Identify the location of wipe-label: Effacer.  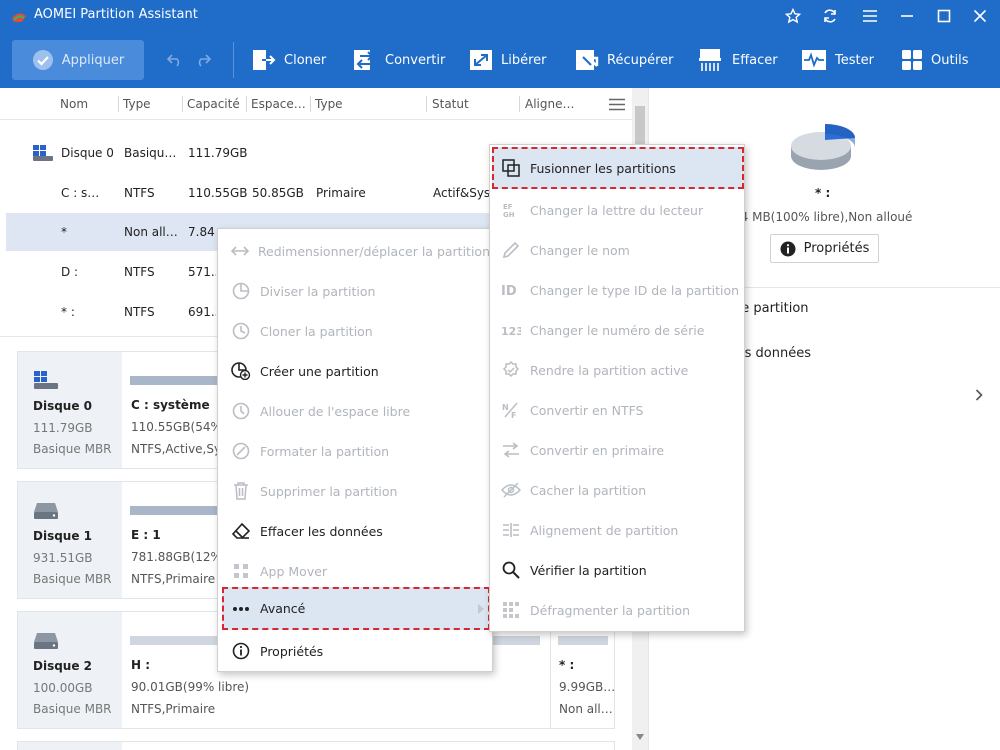
(755, 60).